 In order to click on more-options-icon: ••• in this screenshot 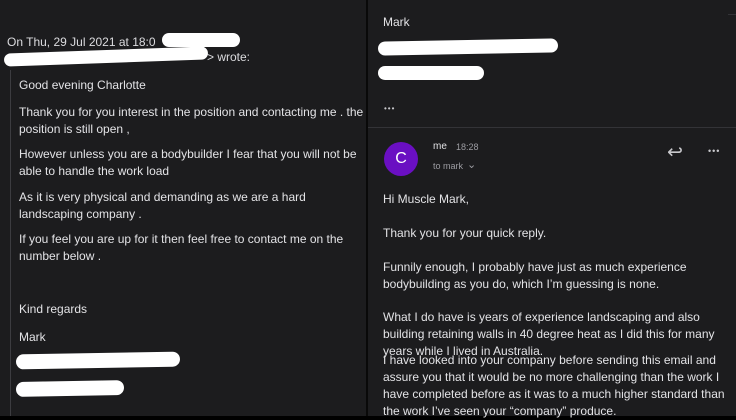, I will do `click(714, 151)`.